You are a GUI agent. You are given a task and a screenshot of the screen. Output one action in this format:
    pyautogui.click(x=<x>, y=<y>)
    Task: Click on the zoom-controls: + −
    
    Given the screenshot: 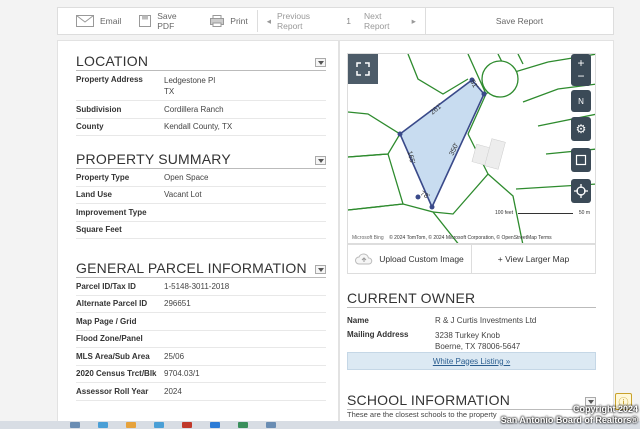 What is the action you would take?
    pyautogui.click(x=581, y=70)
    